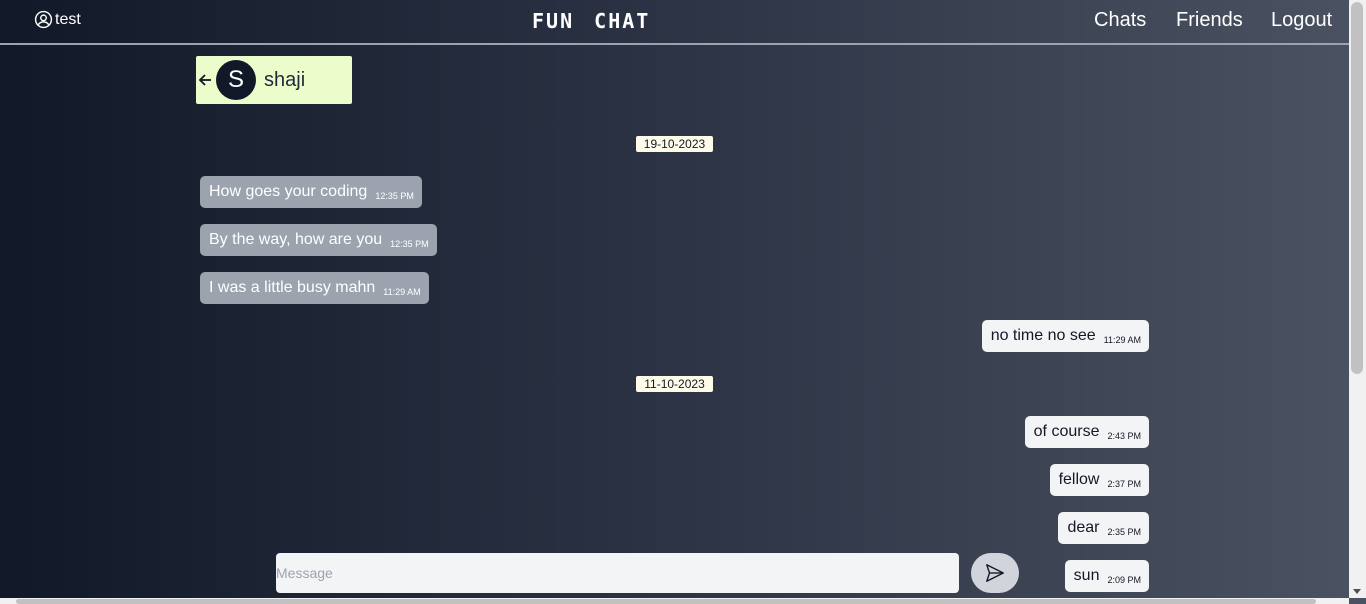 The image size is (1366, 604). I want to click on paper-plane-icon, so click(995, 573).